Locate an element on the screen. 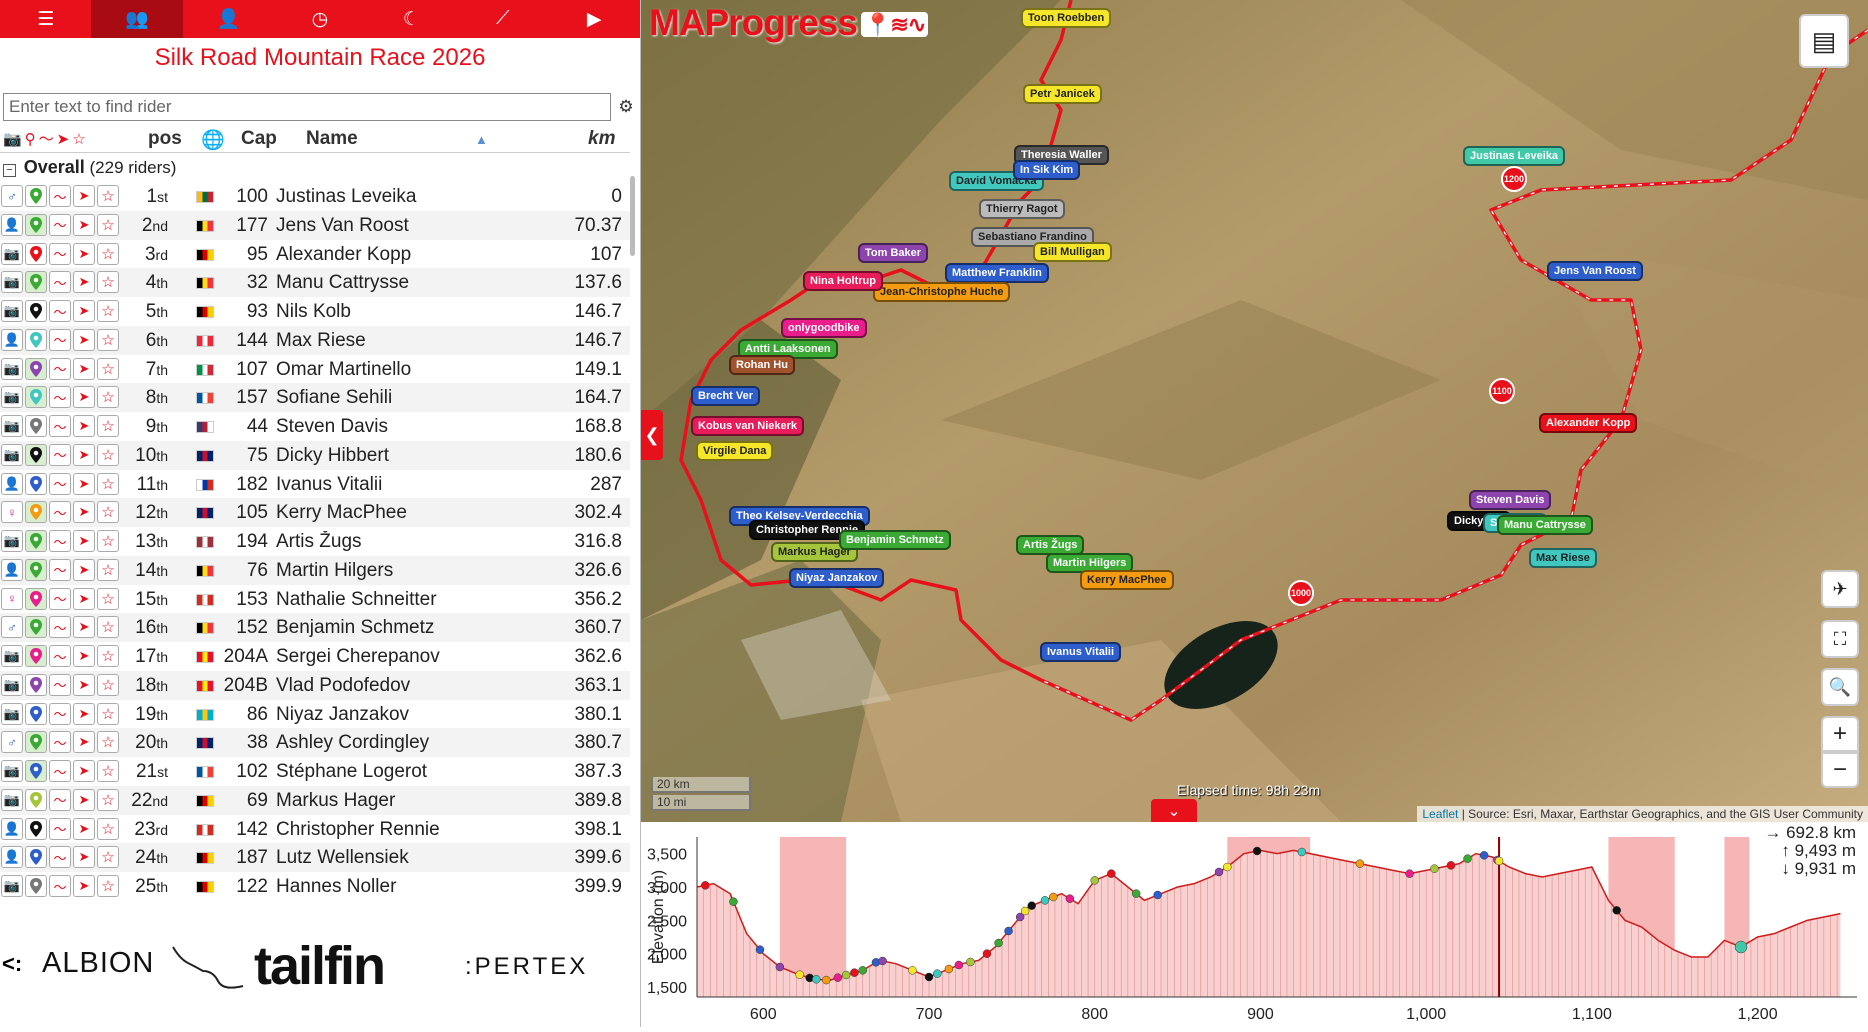  rider-marker-label: Nina Holtrup is located at coordinates (843, 281).